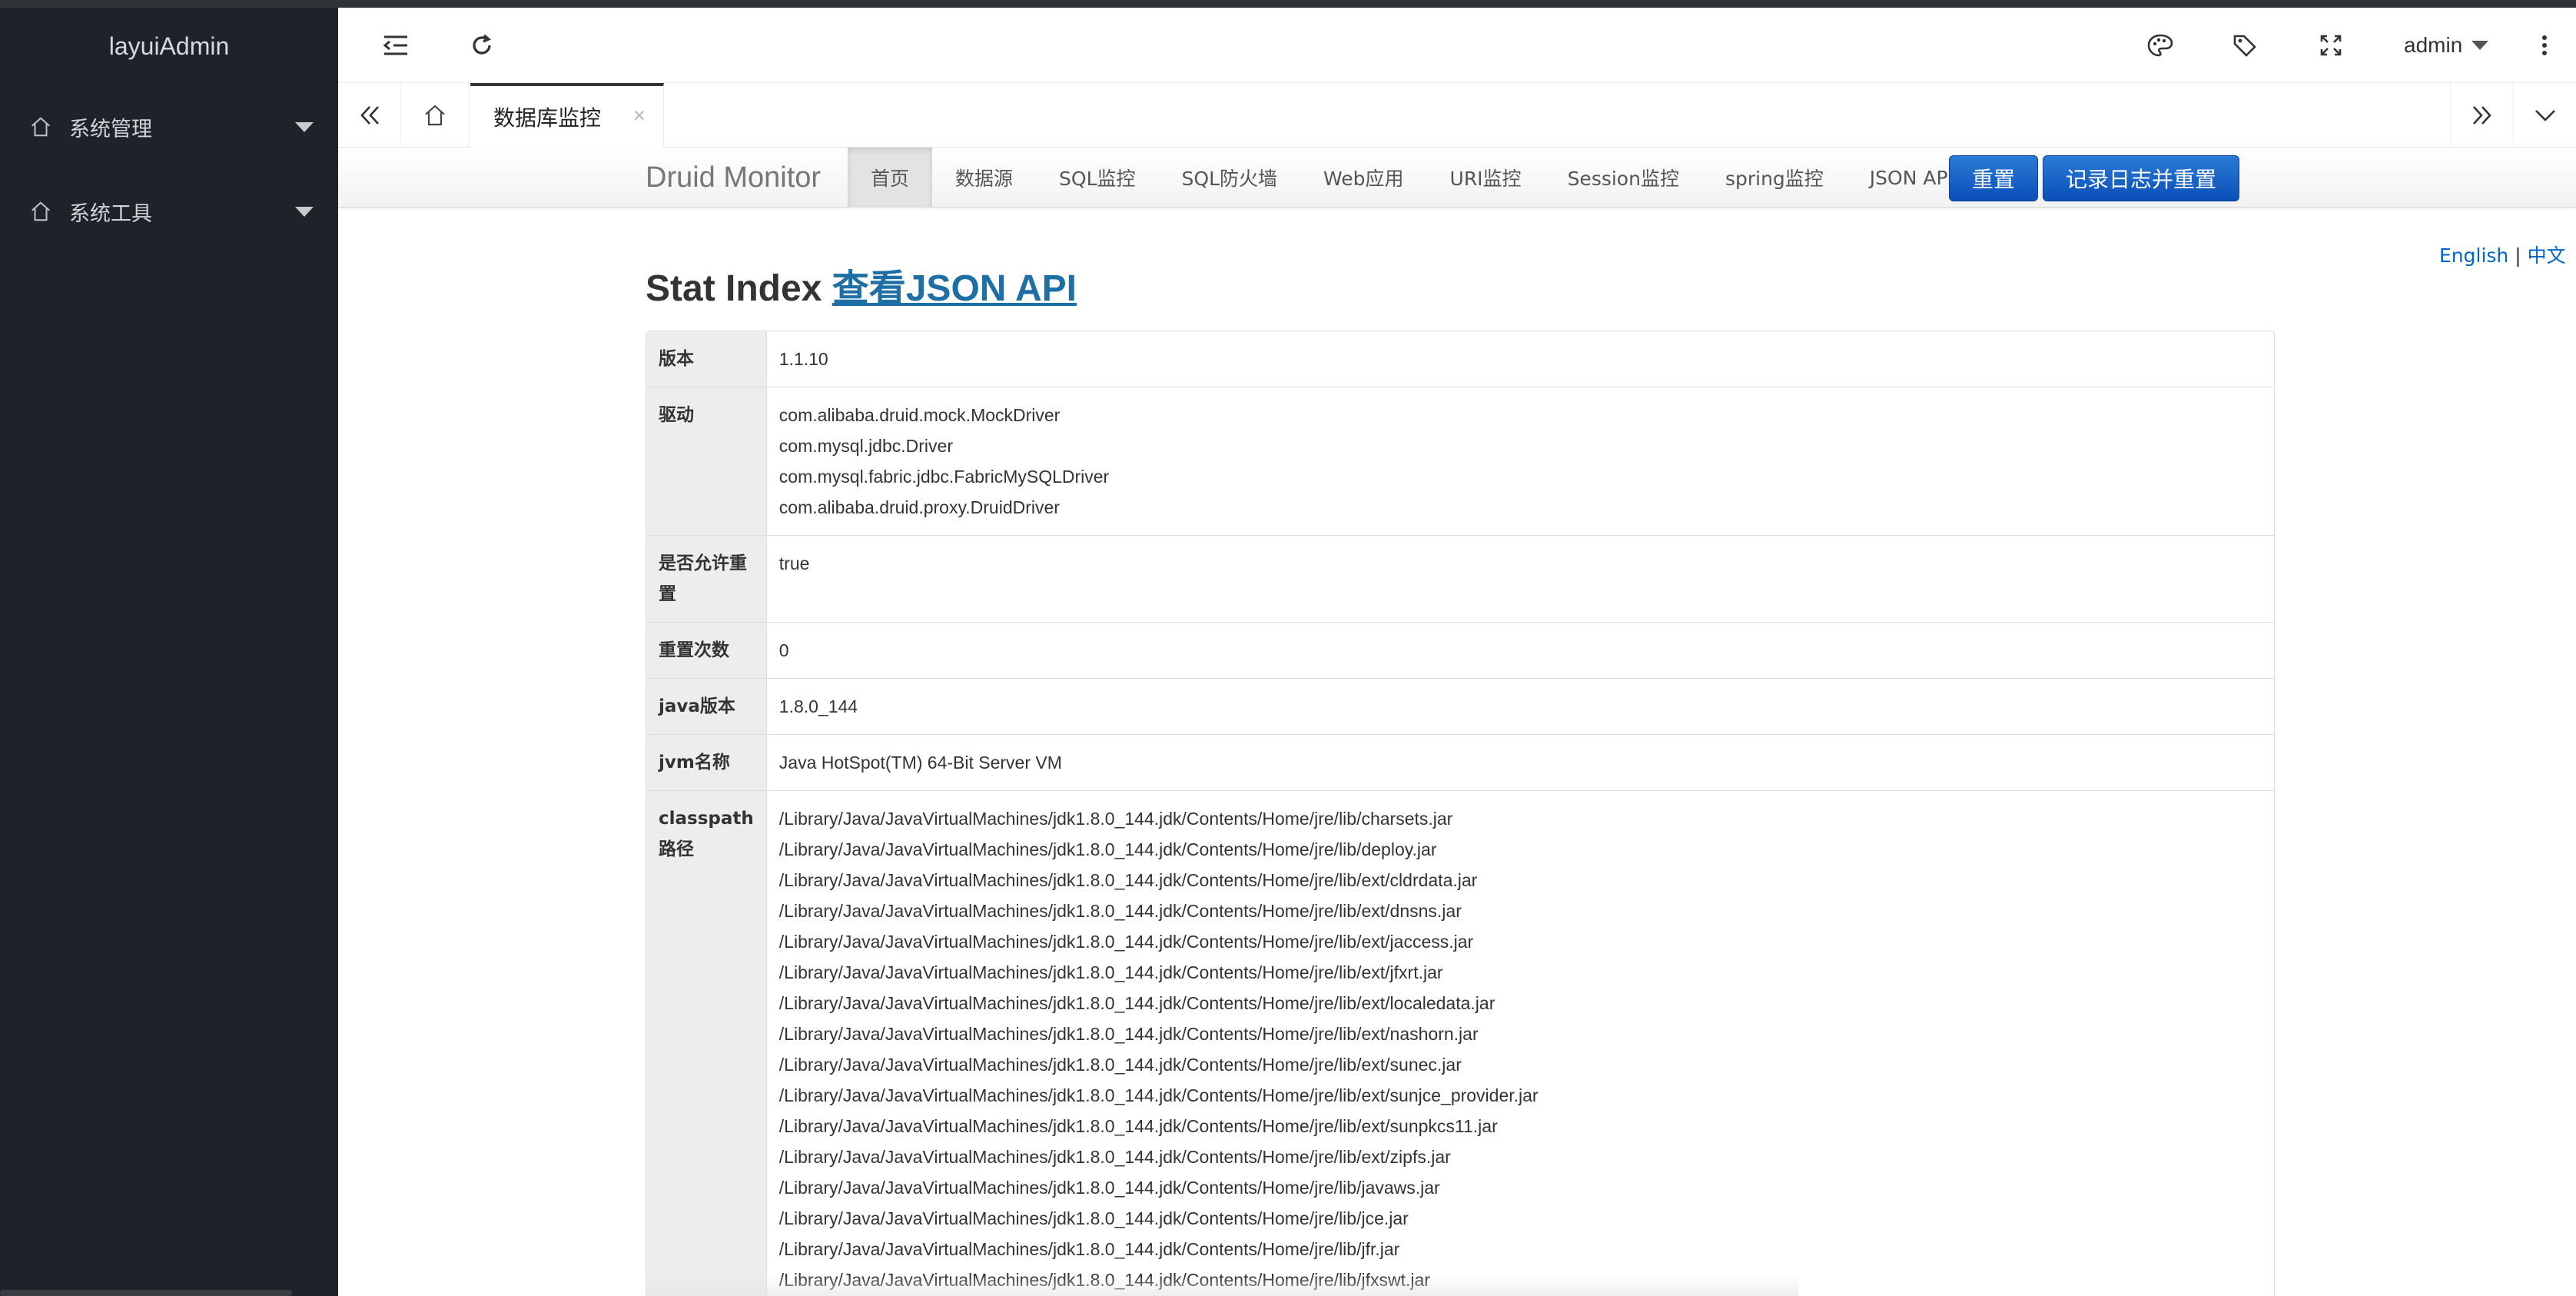 Image resolution: width=2576 pixels, height=1296 pixels. Describe the element at coordinates (706, 461) in the screenshot. I see `stat-key: 驱动` at that location.